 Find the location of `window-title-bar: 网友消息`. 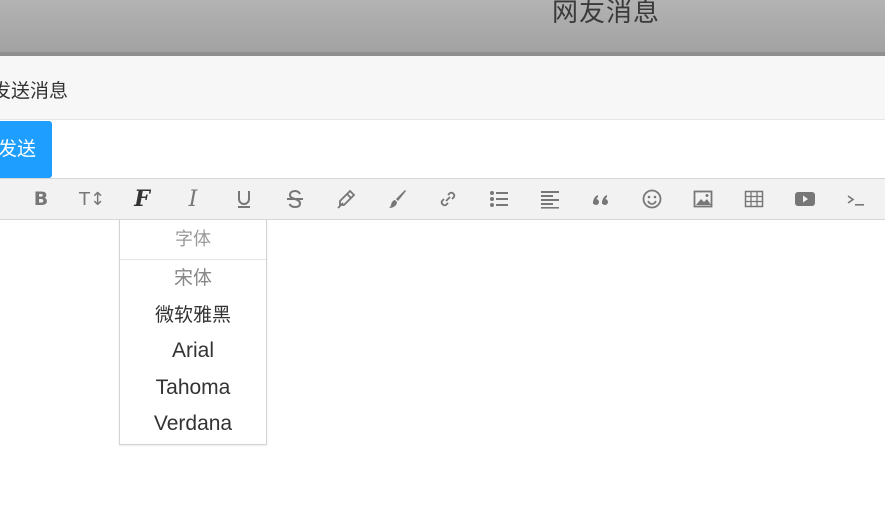

window-title-bar: 网友消息 is located at coordinates (442, 28).